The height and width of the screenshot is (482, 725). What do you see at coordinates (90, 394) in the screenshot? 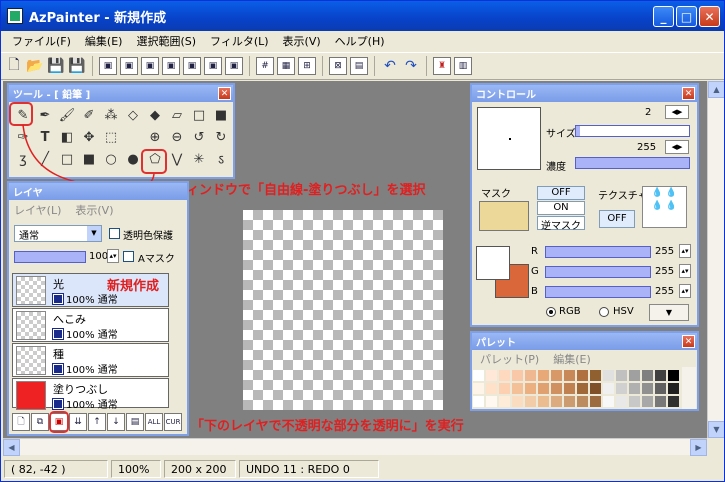
I see `layer-row: 塗りつぶし 100% 通常` at bounding box center [90, 394].